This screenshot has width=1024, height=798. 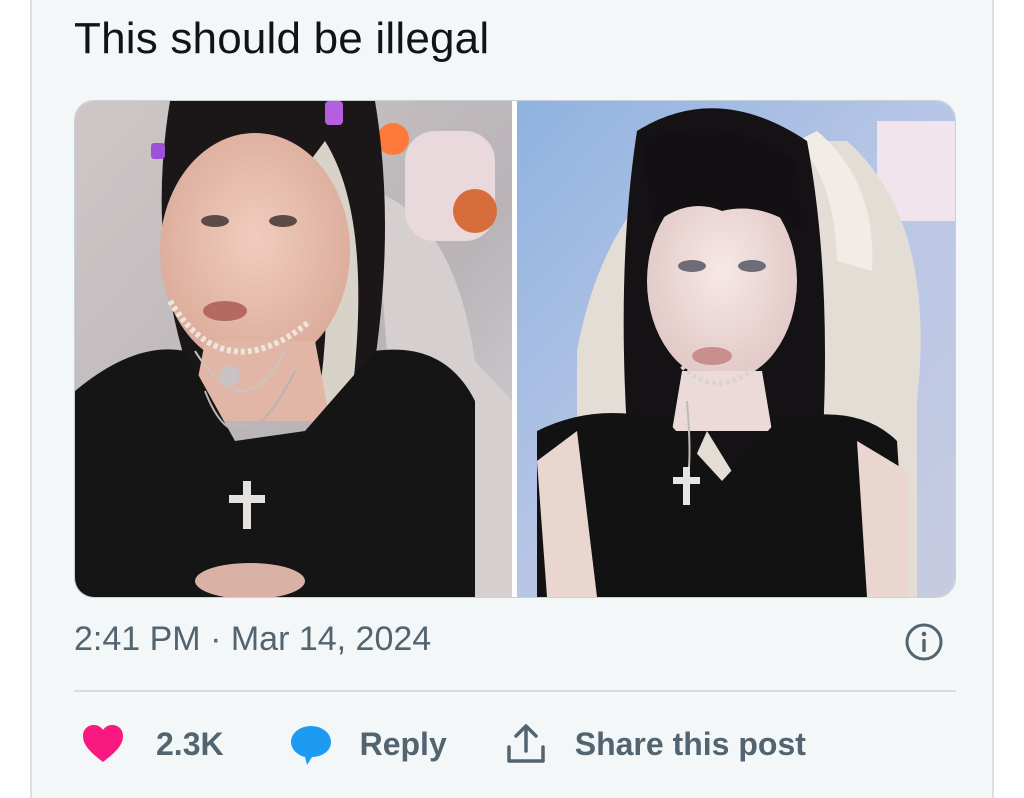 I want to click on speech-bubble-icon, so click(x=310, y=745).